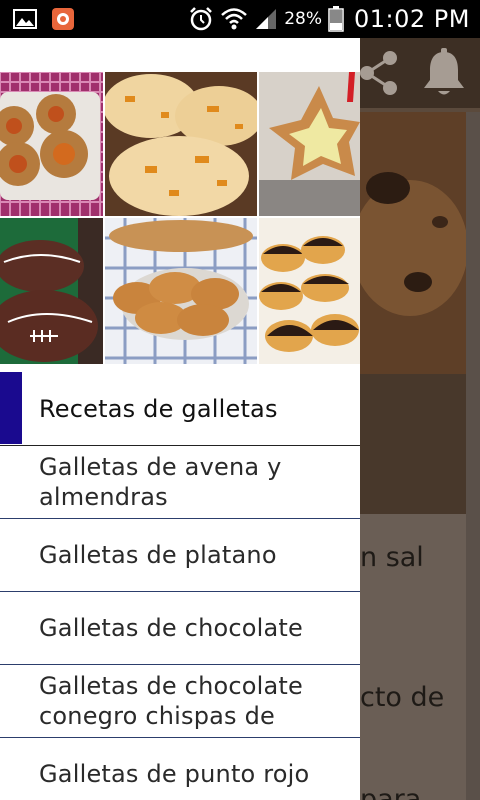  Describe the element at coordinates (391, 792) in the screenshot. I see `content-text-fragment: para` at that location.